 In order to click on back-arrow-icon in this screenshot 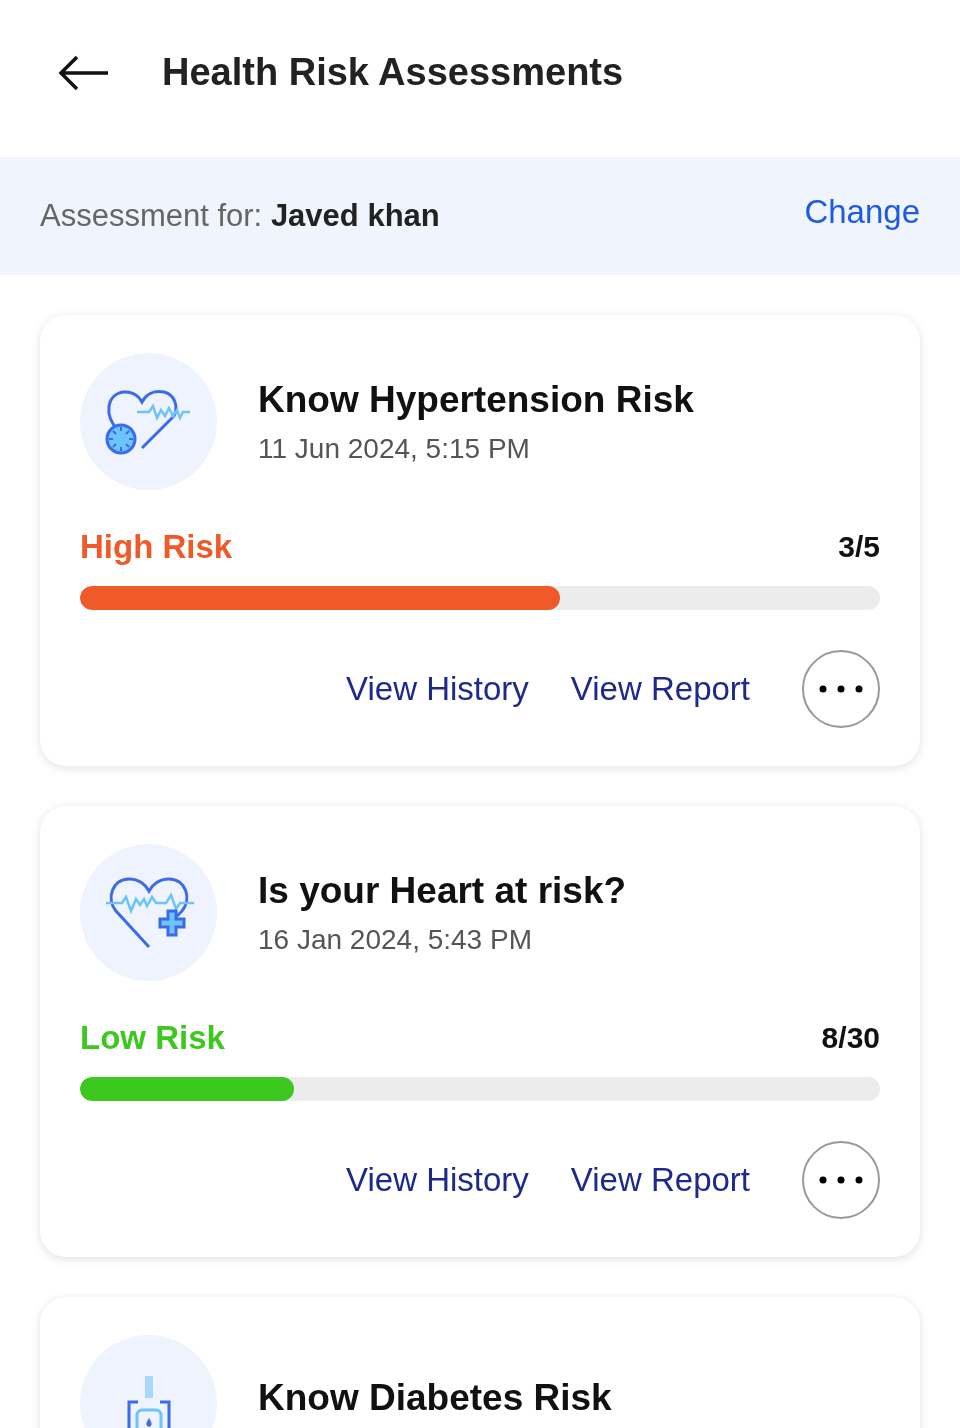, I will do `click(84, 72)`.